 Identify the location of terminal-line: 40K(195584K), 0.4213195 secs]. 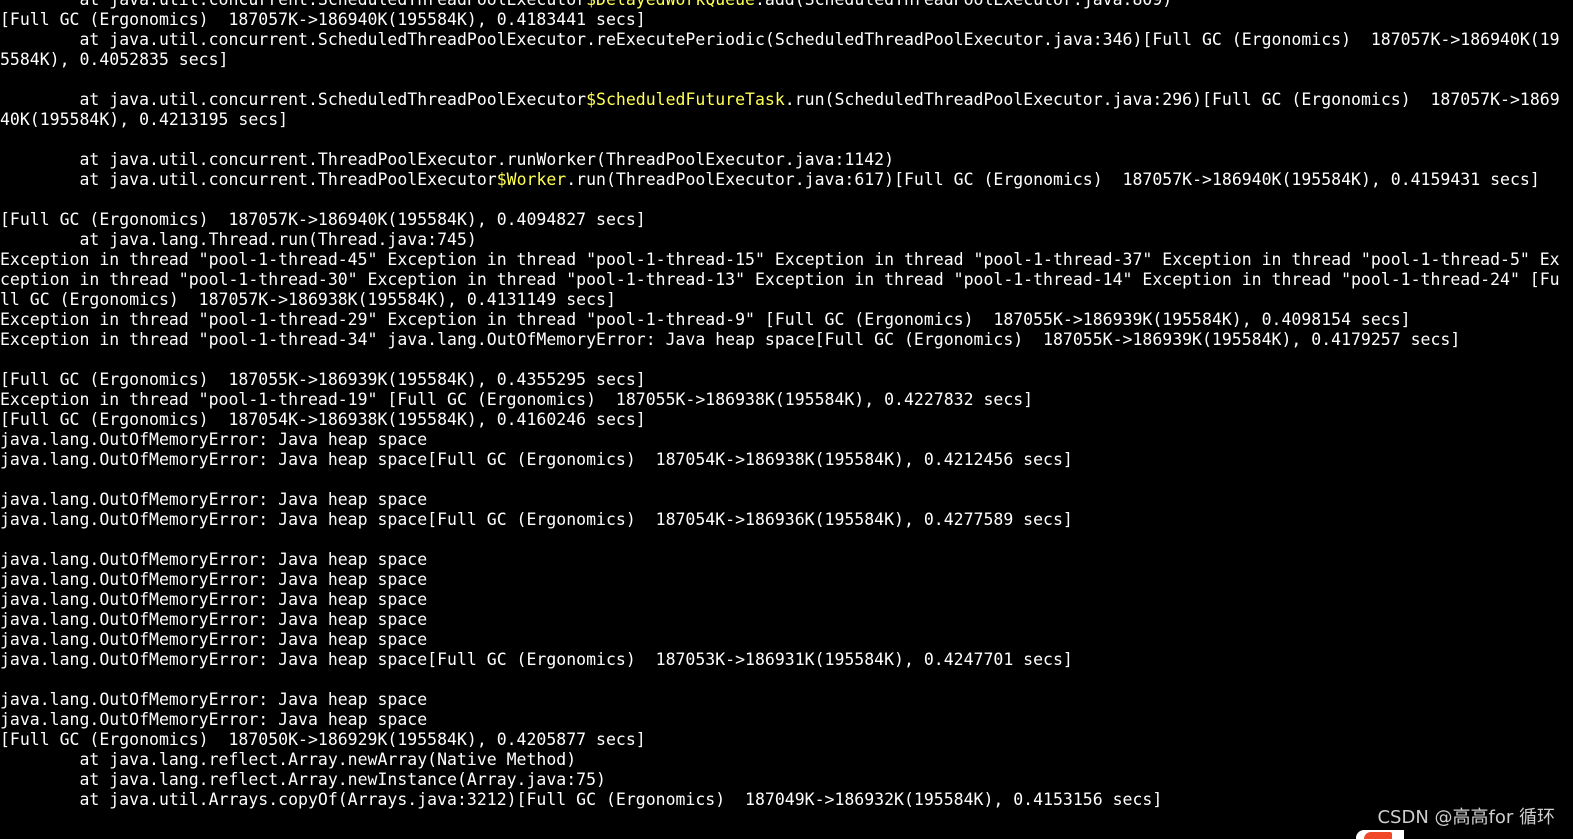
(786, 120).